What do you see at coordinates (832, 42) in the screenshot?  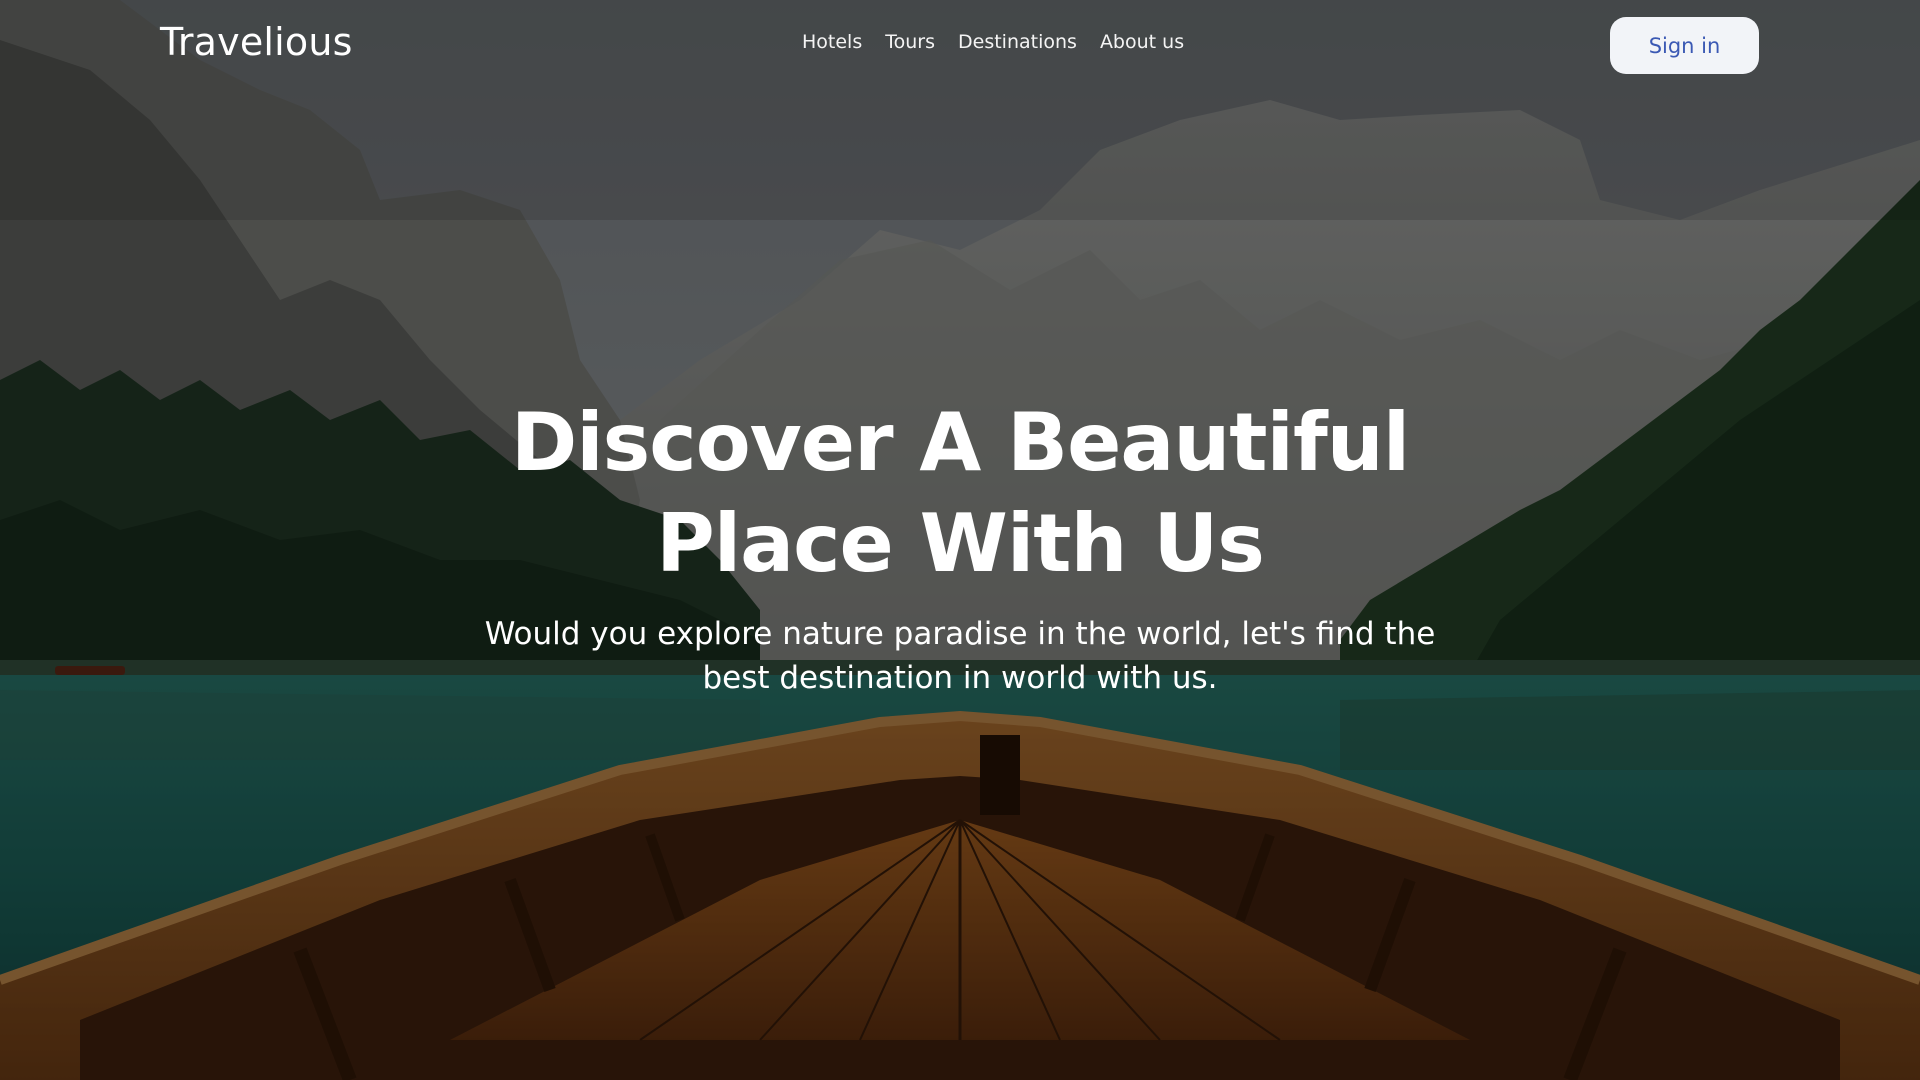 I see `nav-link-hotels: Hotels` at bounding box center [832, 42].